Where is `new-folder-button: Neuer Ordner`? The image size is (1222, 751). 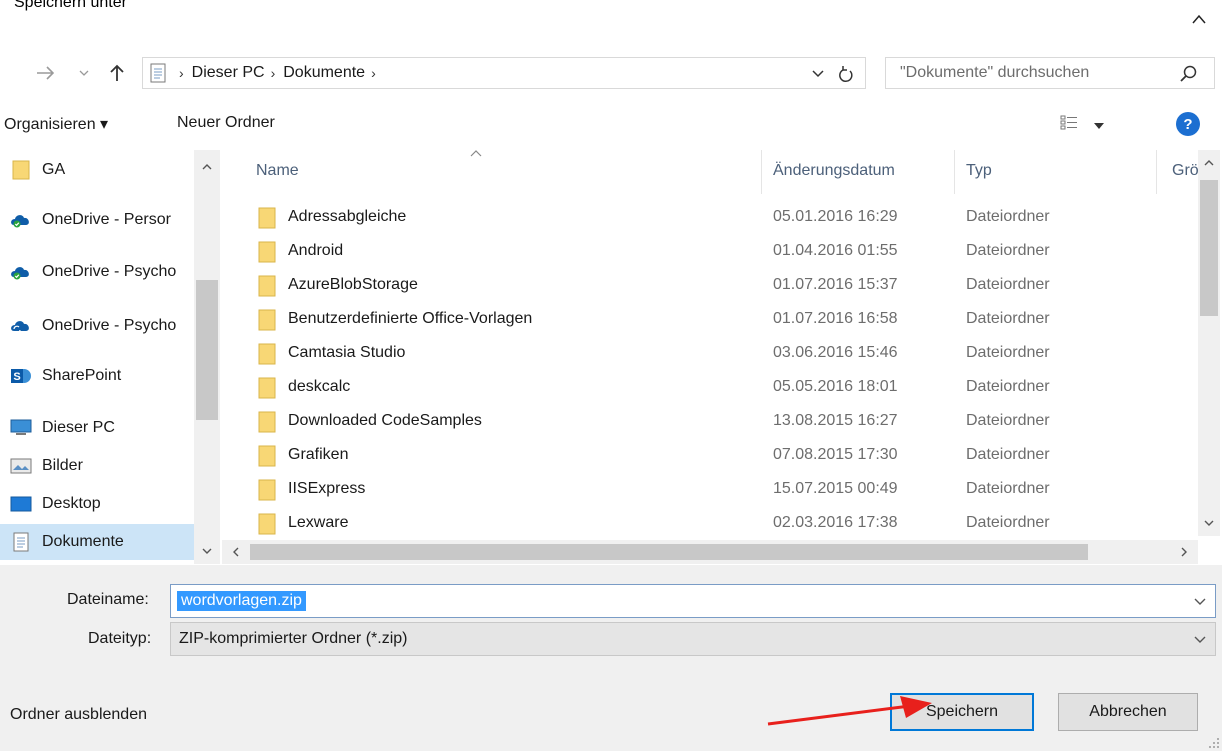 new-folder-button: Neuer Ordner is located at coordinates (226, 123).